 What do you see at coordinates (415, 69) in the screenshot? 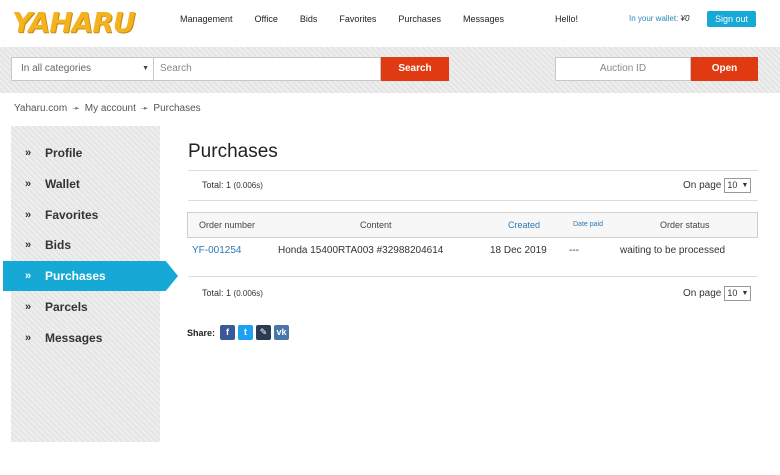
I see `search-button: Search` at bounding box center [415, 69].